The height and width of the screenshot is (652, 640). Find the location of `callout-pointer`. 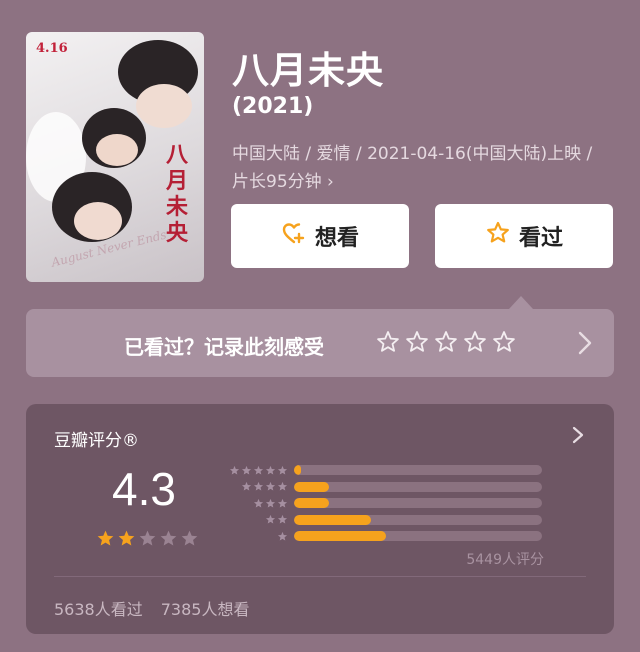

callout-pointer is located at coordinates (521, 302).